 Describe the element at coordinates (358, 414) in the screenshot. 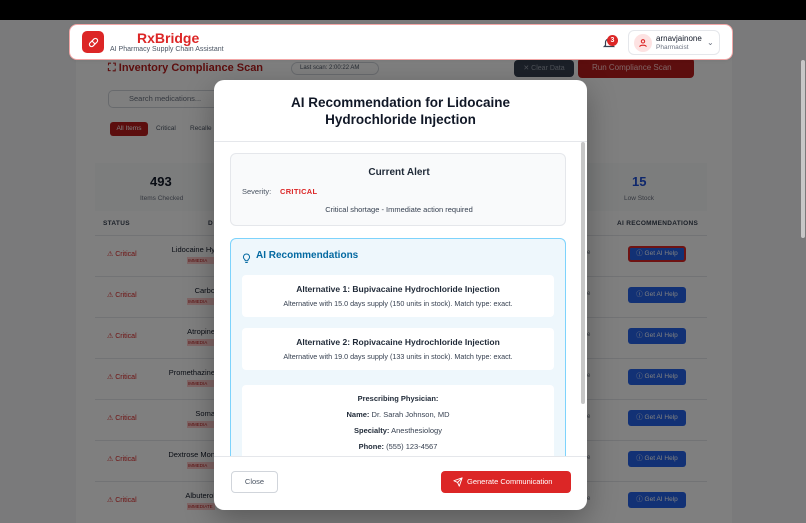

I see `physician-name-label: Name:` at that location.